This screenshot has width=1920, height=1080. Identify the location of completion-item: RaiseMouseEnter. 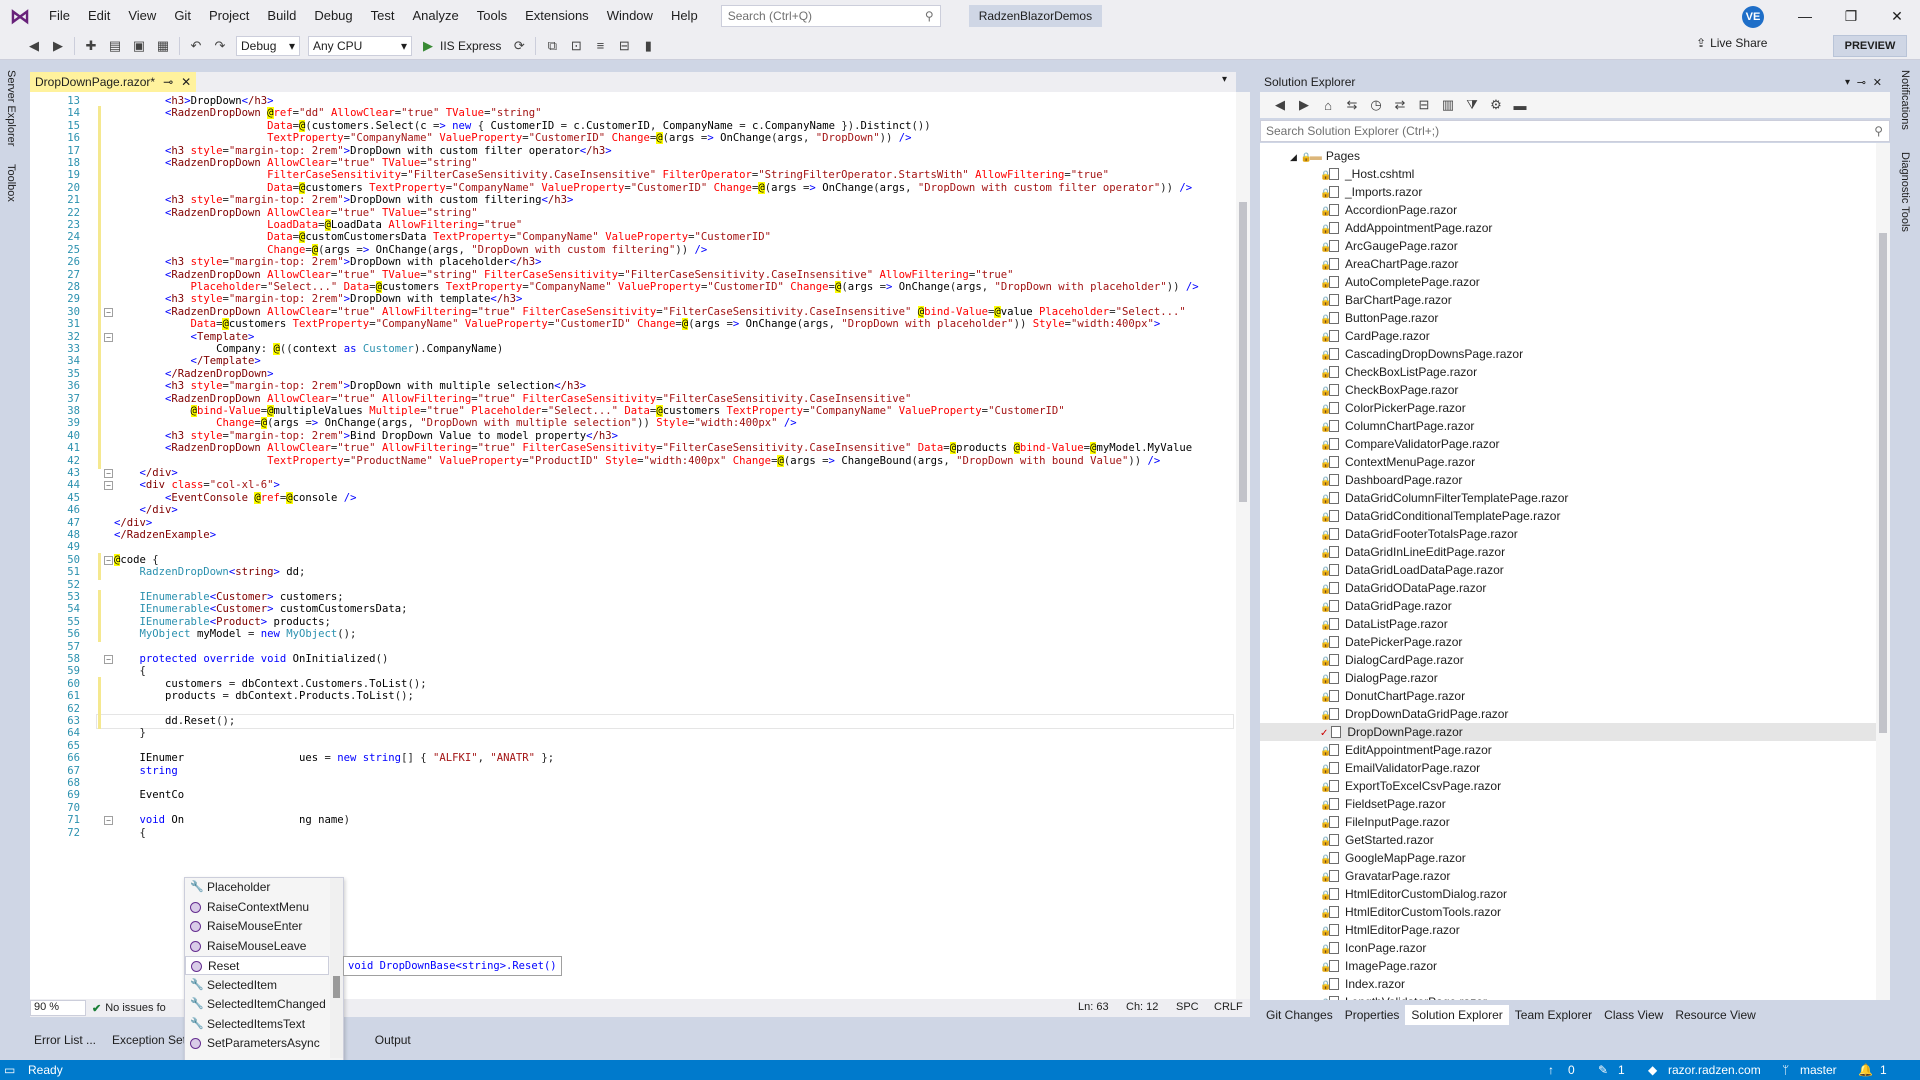
(257, 926).